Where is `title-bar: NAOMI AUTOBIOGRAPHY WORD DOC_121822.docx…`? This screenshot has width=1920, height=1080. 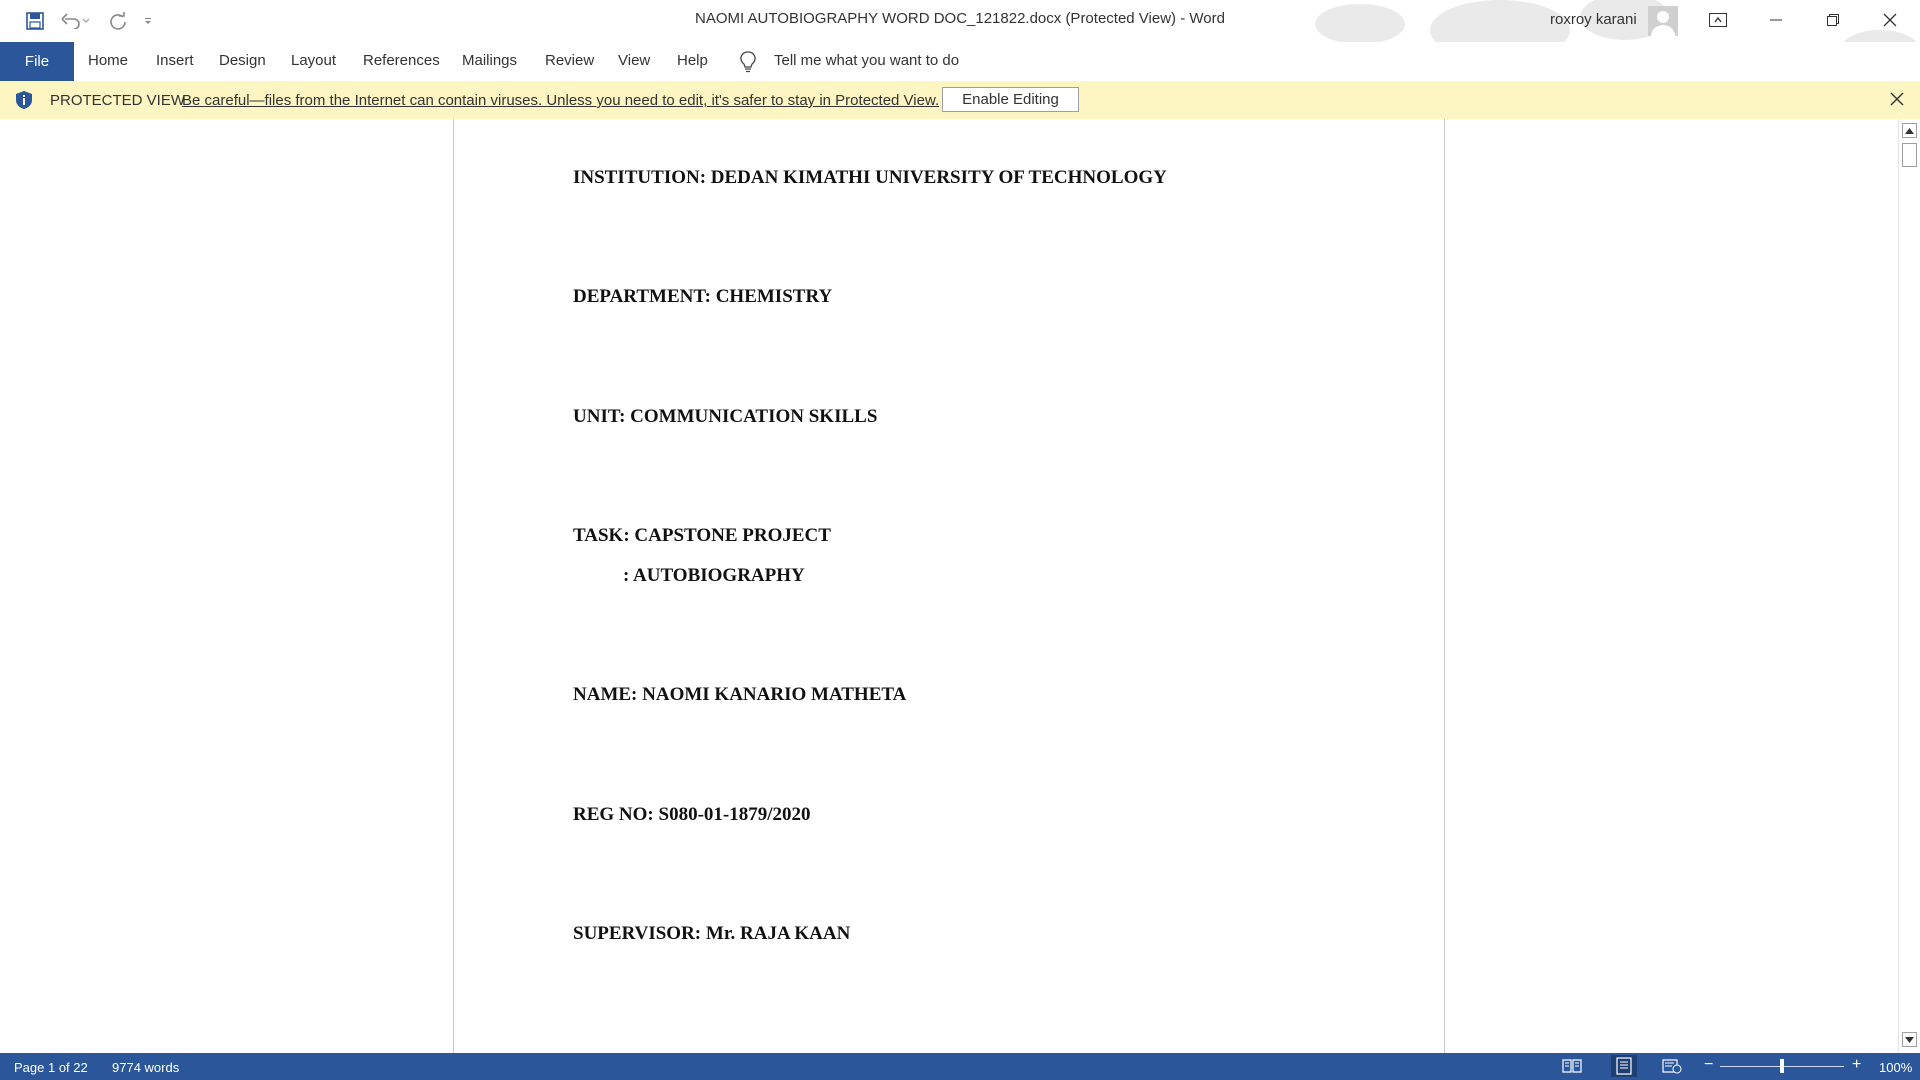 title-bar: NAOMI AUTOBIOGRAPHY WORD DOC_121822.docx… is located at coordinates (960, 35).